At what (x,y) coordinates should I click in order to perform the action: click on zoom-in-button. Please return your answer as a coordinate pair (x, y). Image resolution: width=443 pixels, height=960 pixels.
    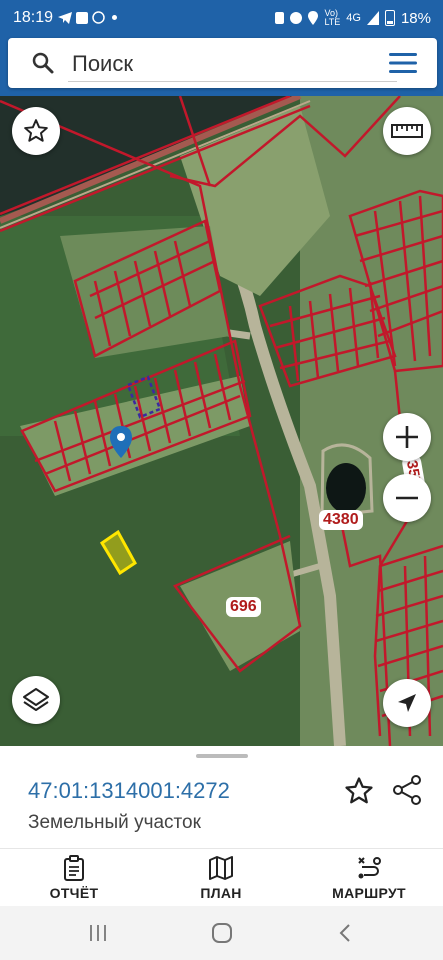
    Looking at the image, I should click on (407, 437).